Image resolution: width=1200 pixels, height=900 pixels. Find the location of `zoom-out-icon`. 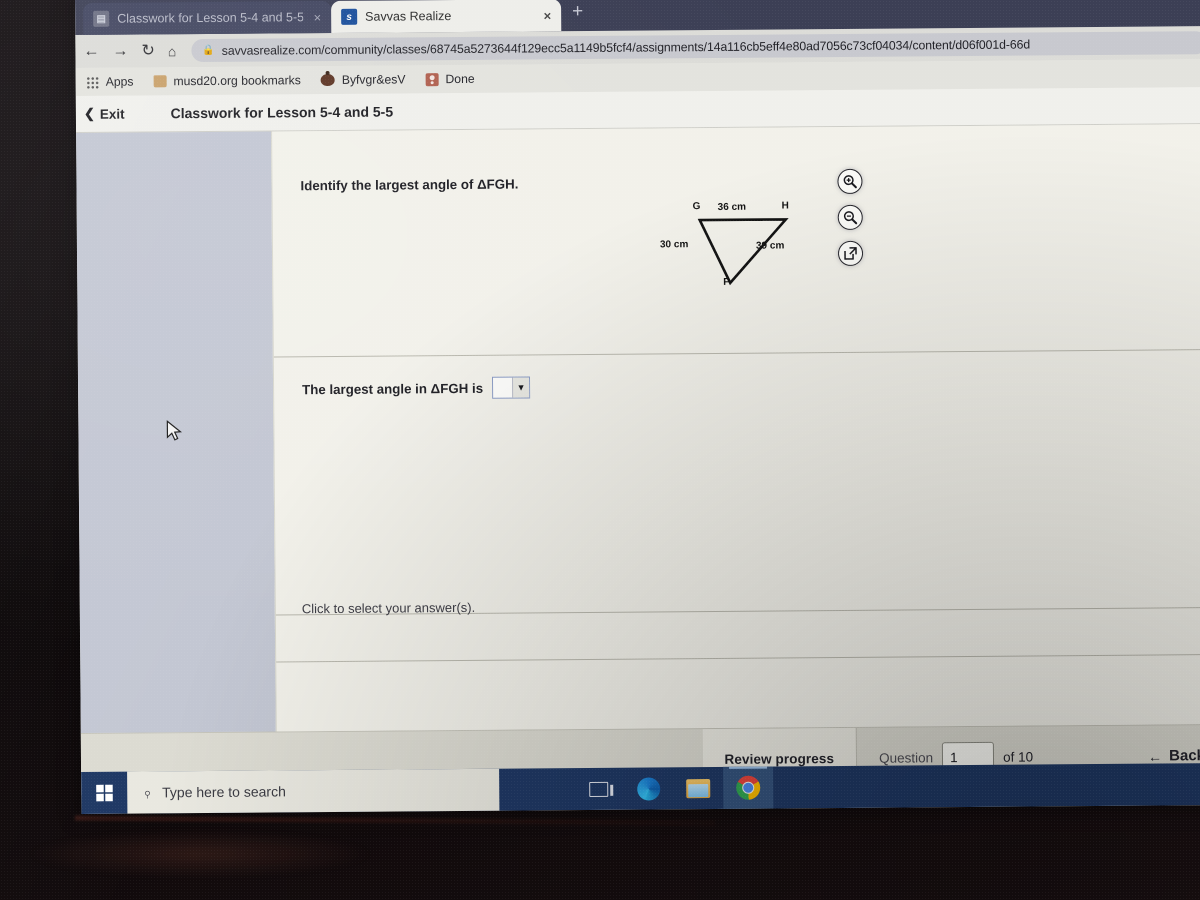

zoom-out-icon is located at coordinates (850, 217).